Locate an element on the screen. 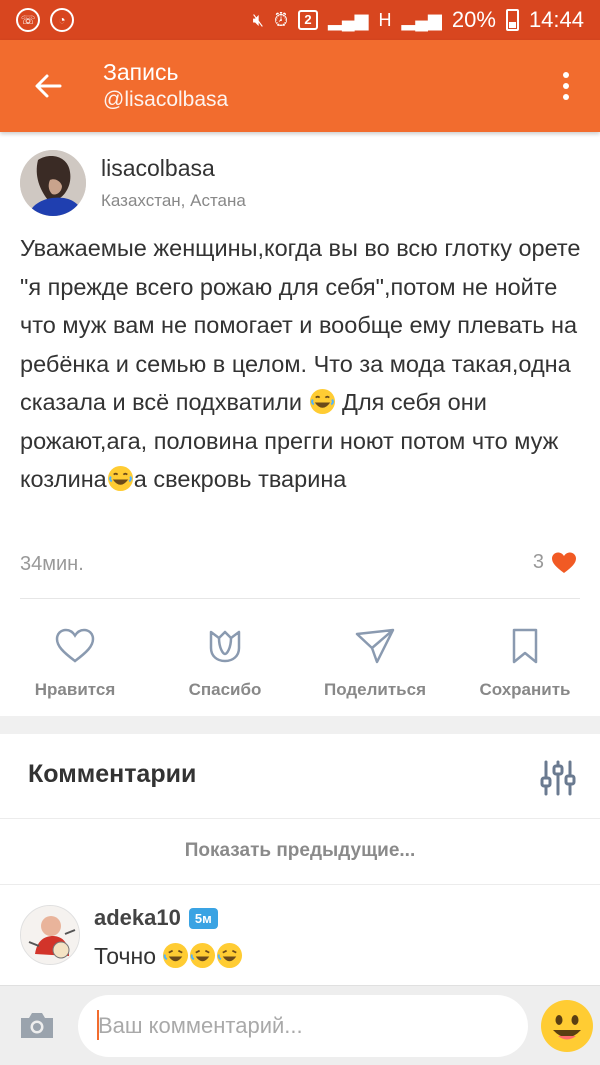 The height and width of the screenshot is (1065, 600). post-actions: Нравится Спасибо Поделиться Сохранить is located at coordinates (300, 673).